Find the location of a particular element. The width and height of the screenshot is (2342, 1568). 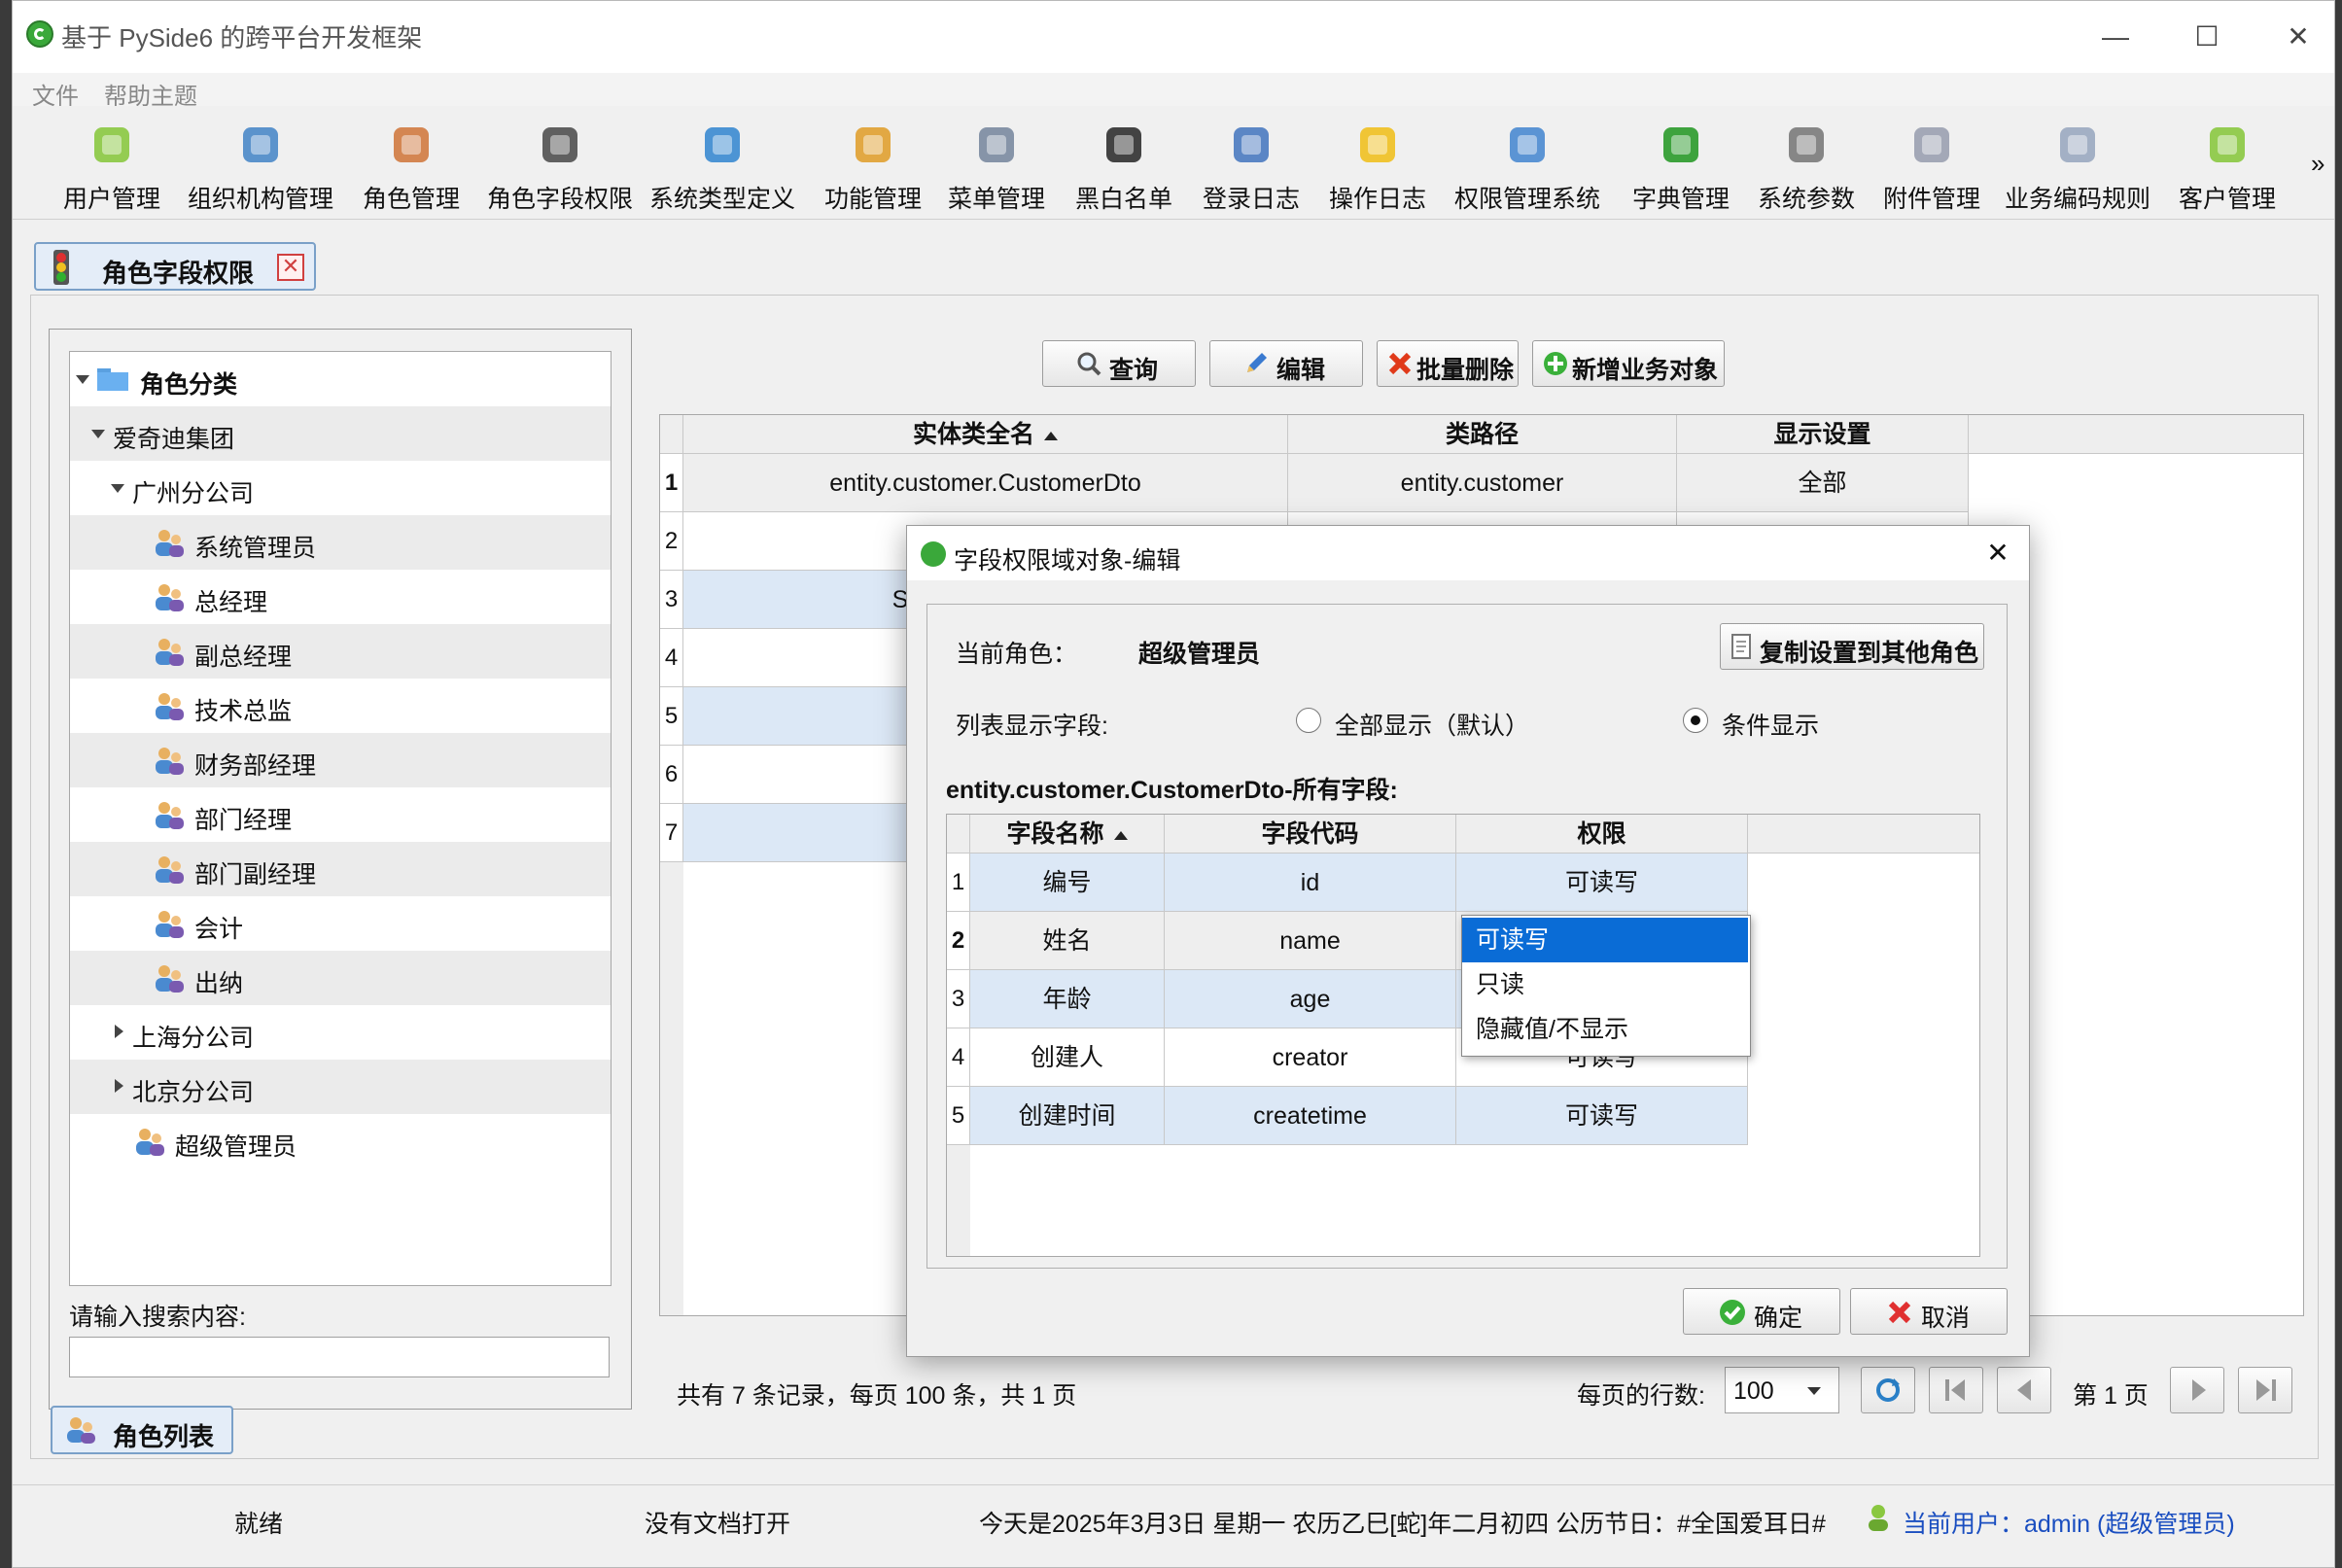

cell-display: 全部 is located at coordinates (1823, 483).